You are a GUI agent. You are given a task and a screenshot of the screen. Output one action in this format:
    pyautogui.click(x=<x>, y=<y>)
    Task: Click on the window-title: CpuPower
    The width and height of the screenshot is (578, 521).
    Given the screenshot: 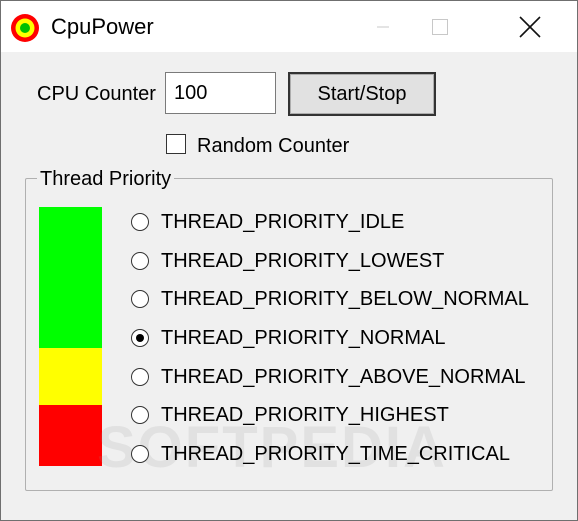 What is the action you would take?
    pyautogui.click(x=102, y=26)
    